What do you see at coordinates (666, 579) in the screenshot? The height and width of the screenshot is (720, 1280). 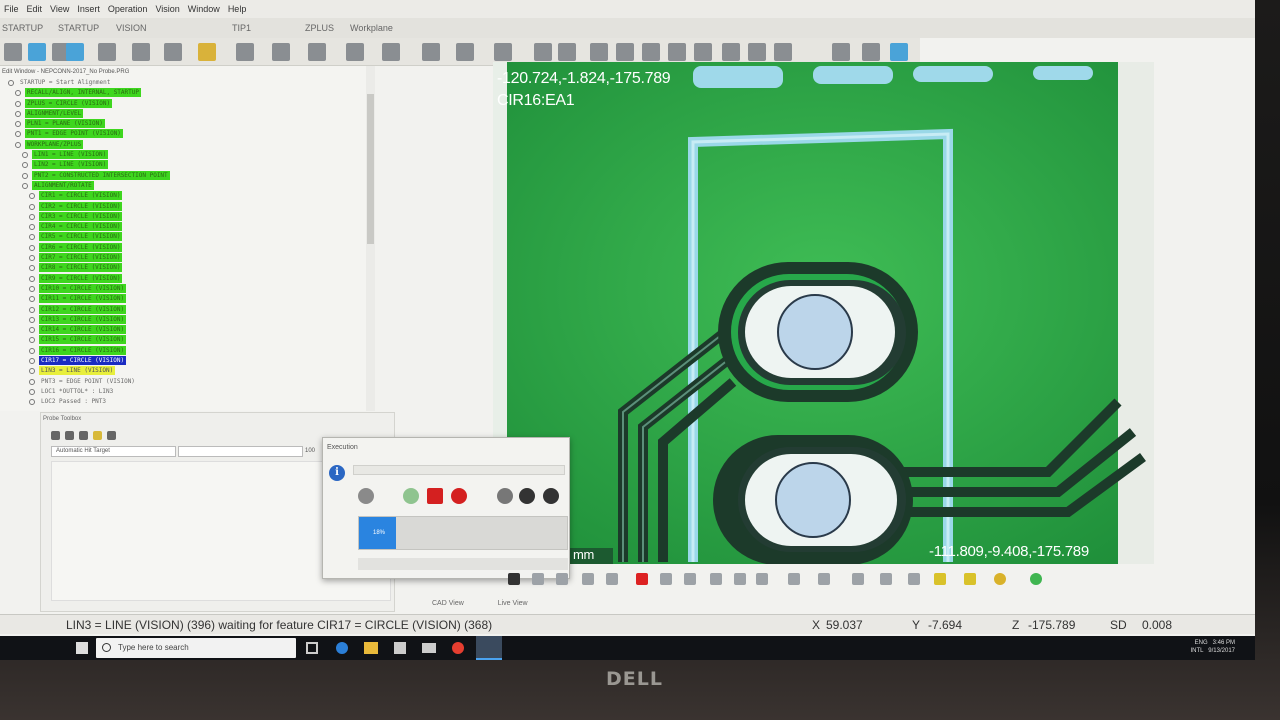 I see `camera-icon` at bounding box center [666, 579].